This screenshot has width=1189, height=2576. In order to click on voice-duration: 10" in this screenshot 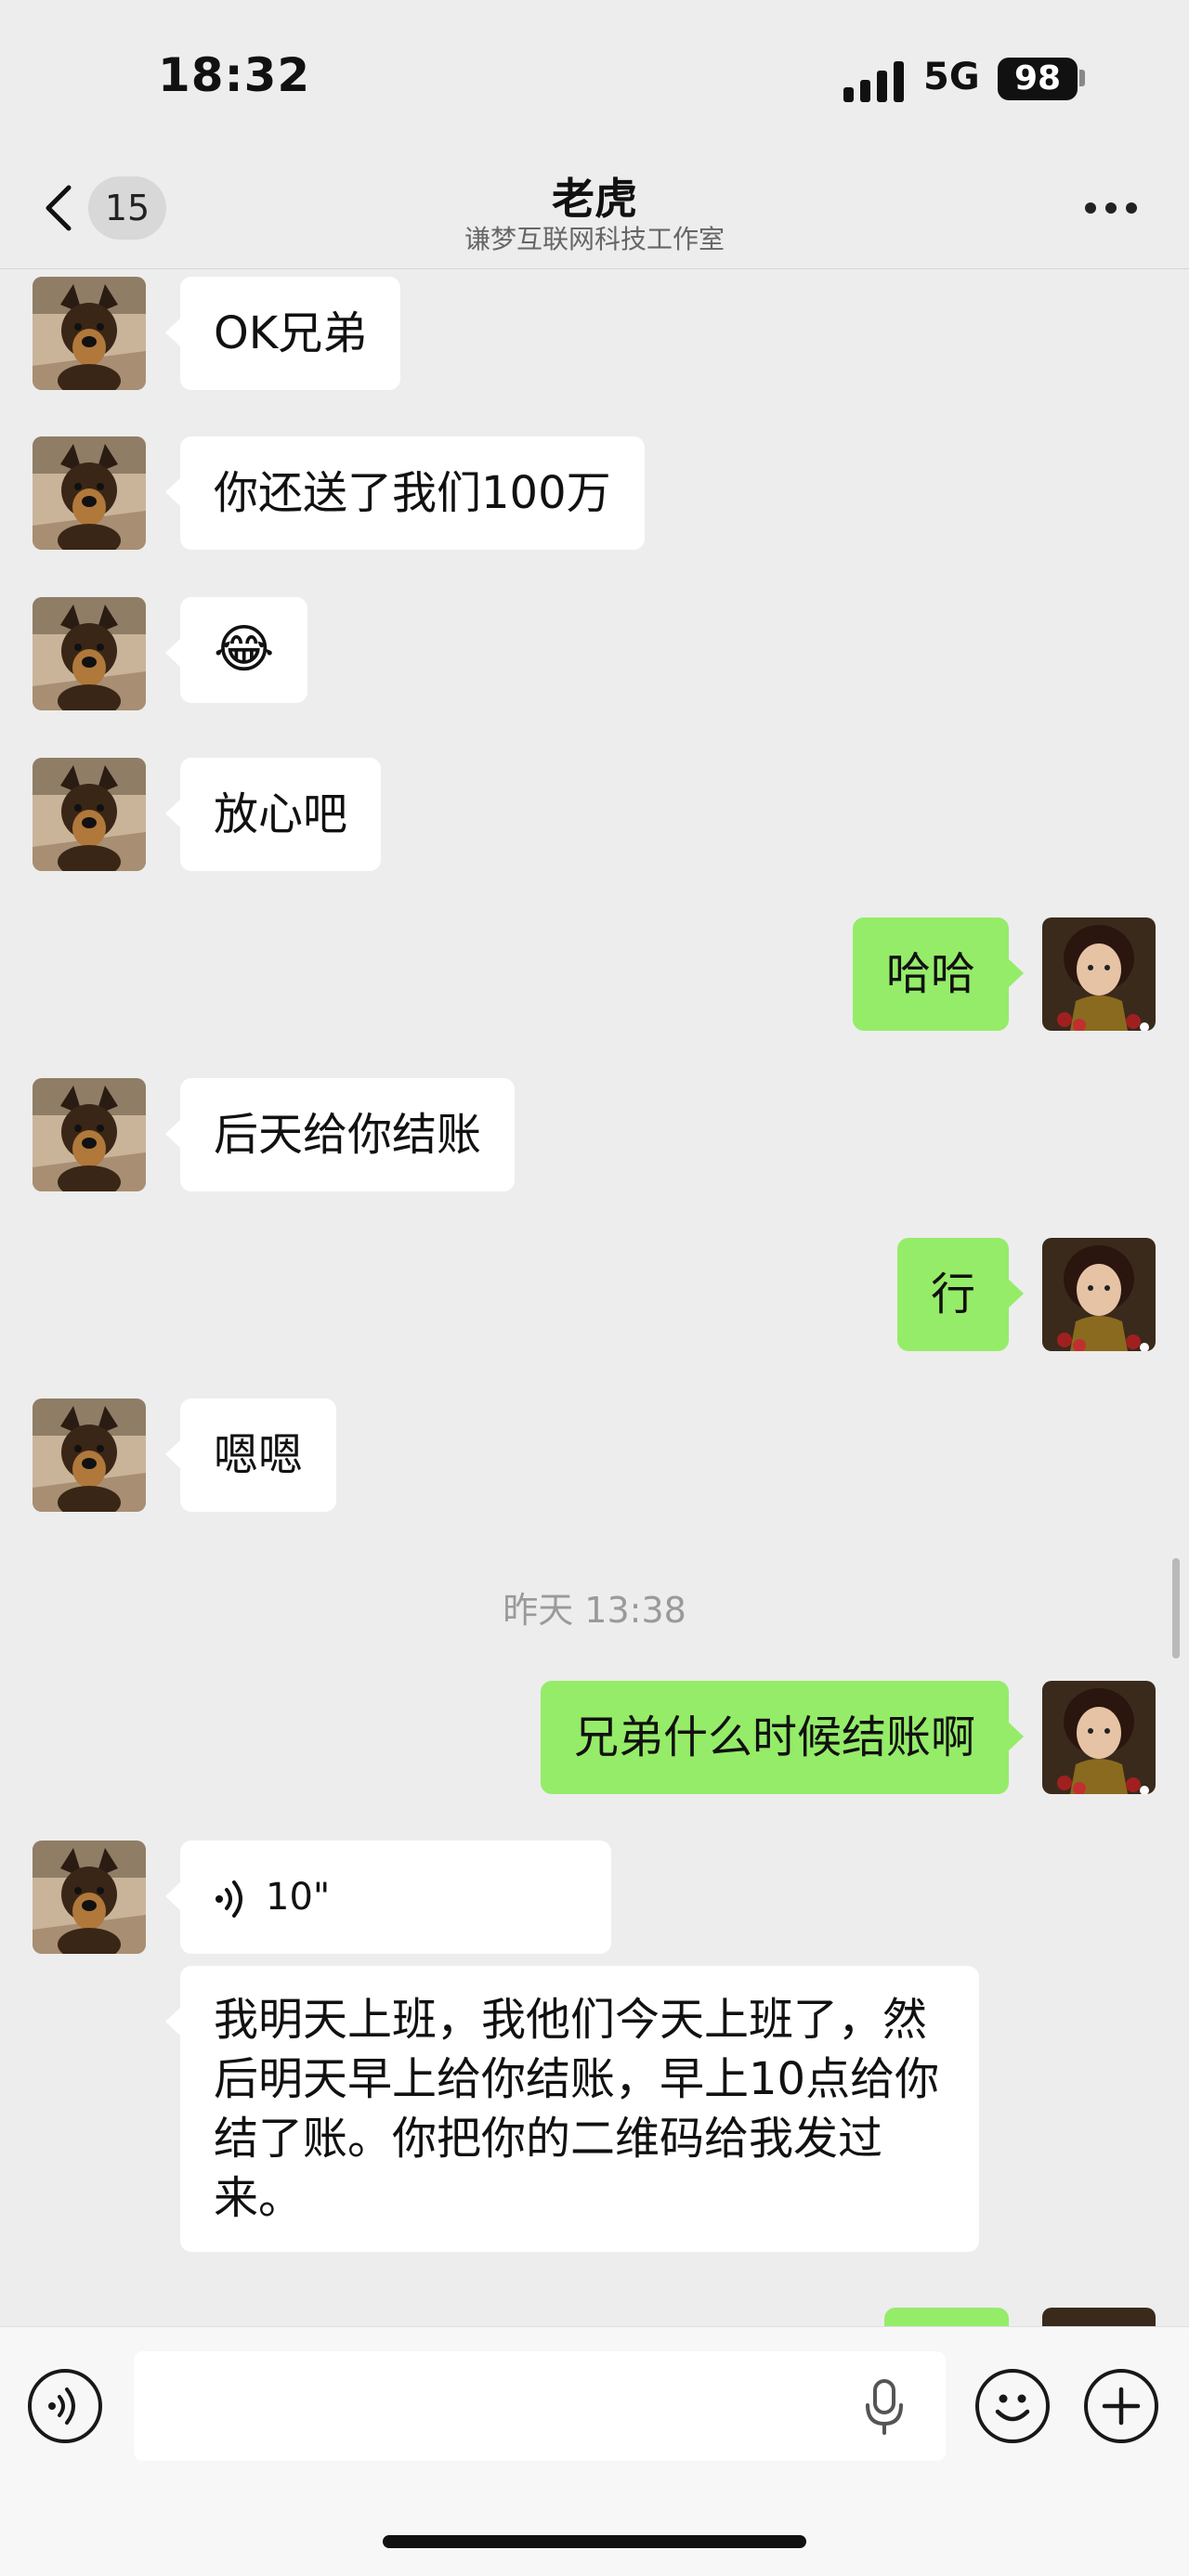, I will do `click(298, 1897)`.